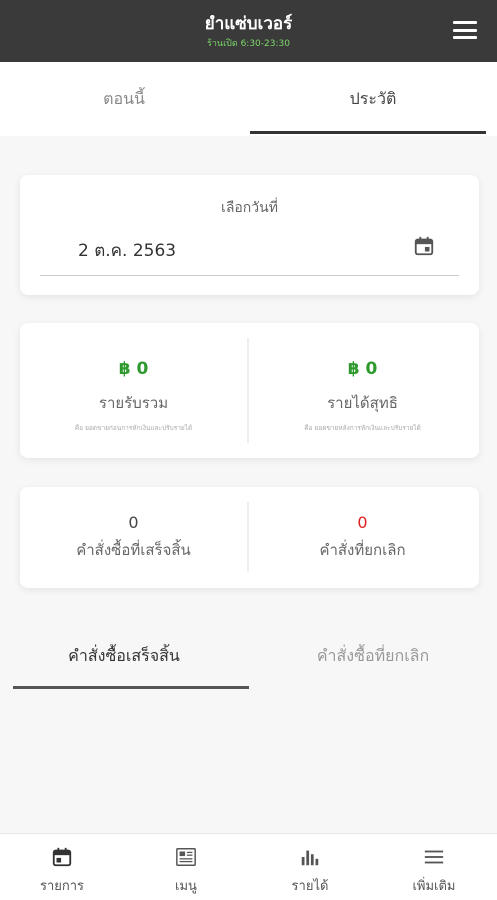 The width and height of the screenshot is (497, 900). Describe the element at coordinates (133, 428) in the screenshot. I see `total-revenue-note: คือ ยอดขายก่อนการหักเงินและปรับรายได้` at that location.